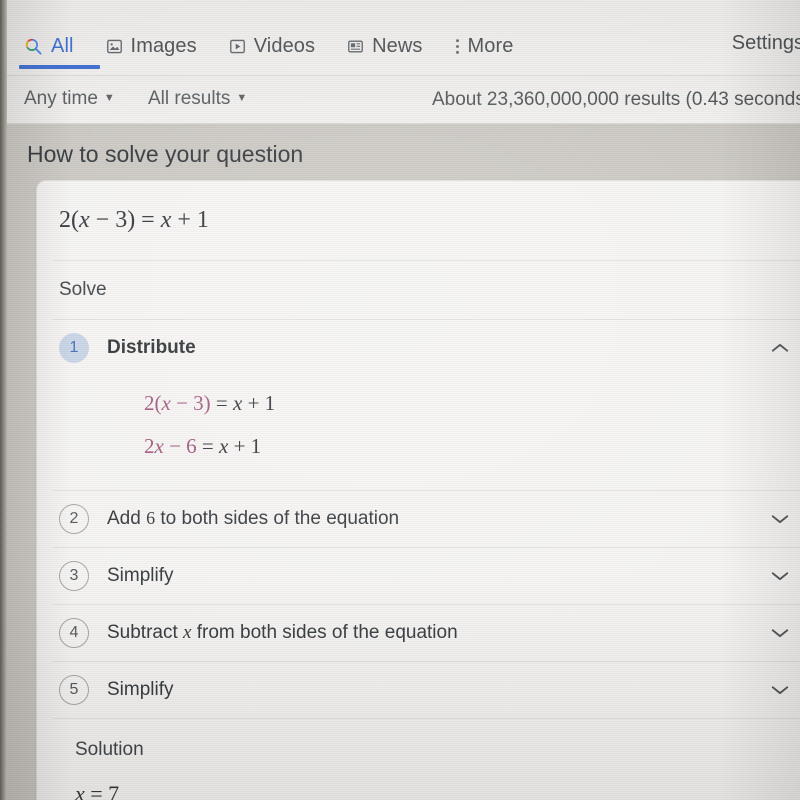 This screenshot has width=800, height=800. What do you see at coordinates (151, 347) in the screenshot?
I see `step-1-title: Distribute` at bounding box center [151, 347].